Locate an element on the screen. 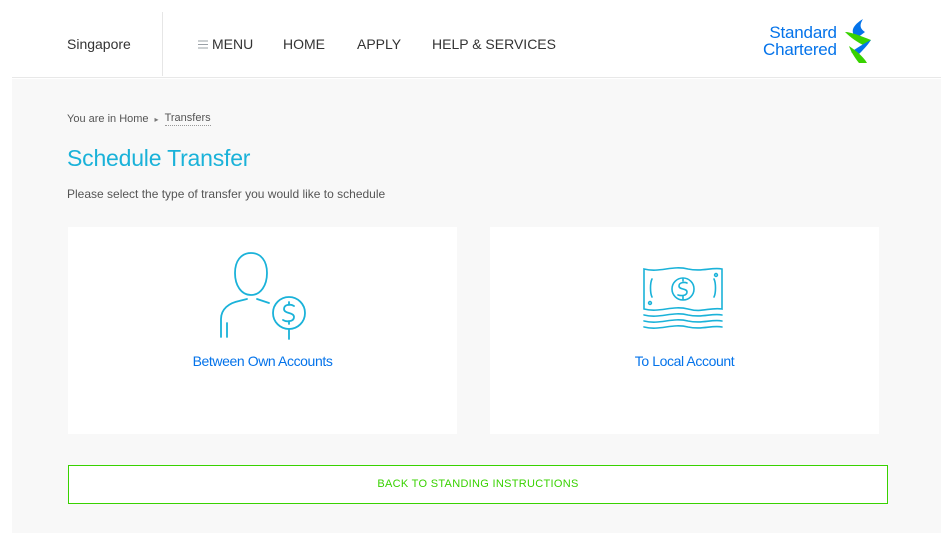 Image resolution: width=941 pixels, height=535 pixels. logo-text: Standard Chartered is located at coordinates (800, 41).